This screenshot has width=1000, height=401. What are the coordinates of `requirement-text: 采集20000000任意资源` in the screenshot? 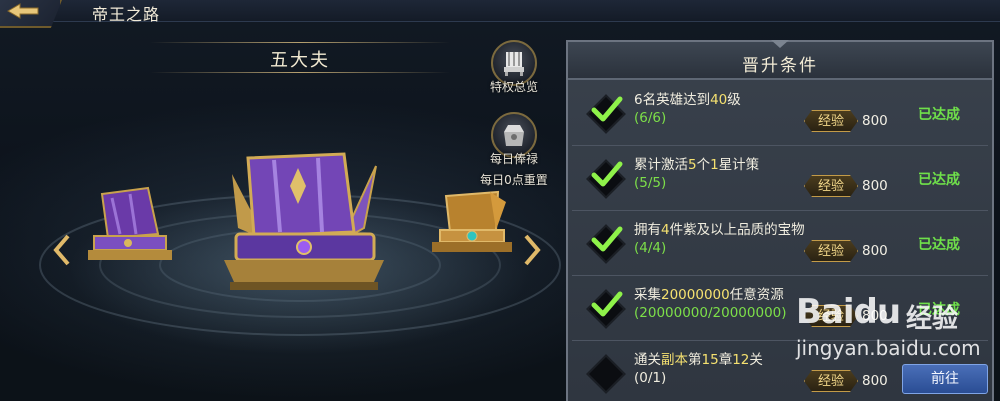 It's located at (709, 295).